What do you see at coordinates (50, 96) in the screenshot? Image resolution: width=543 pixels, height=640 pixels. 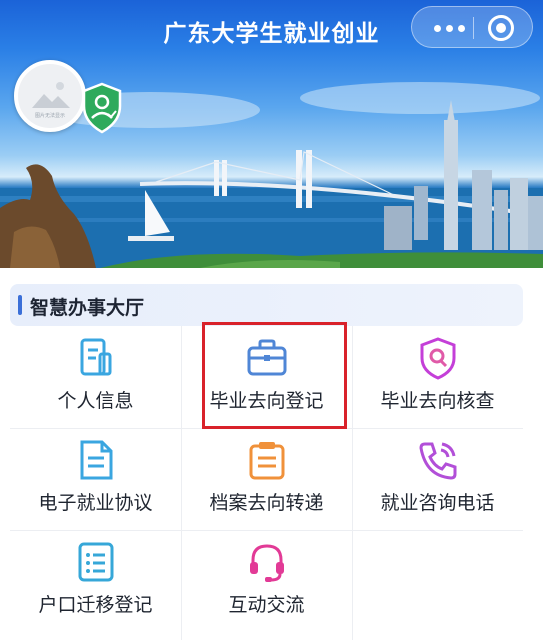 I see `avatar: 图片无法显示` at bounding box center [50, 96].